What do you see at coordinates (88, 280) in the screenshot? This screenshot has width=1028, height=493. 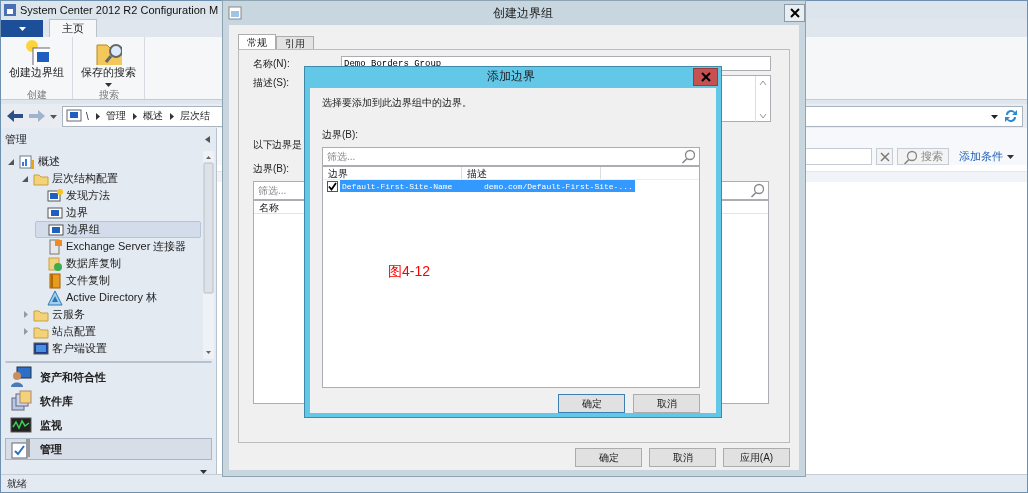 I see `tree-item: 文件复制` at bounding box center [88, 280].